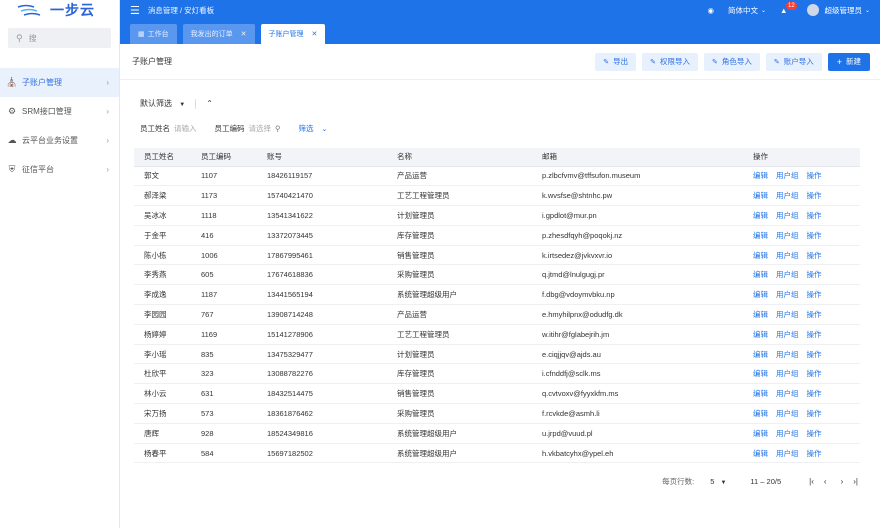 Image resolution: width=880 pixels, height=528 pixels. Describe the element at coordinates (718, 481) in the screenshot. I see `page-size-select: 5 ▼` at that location.